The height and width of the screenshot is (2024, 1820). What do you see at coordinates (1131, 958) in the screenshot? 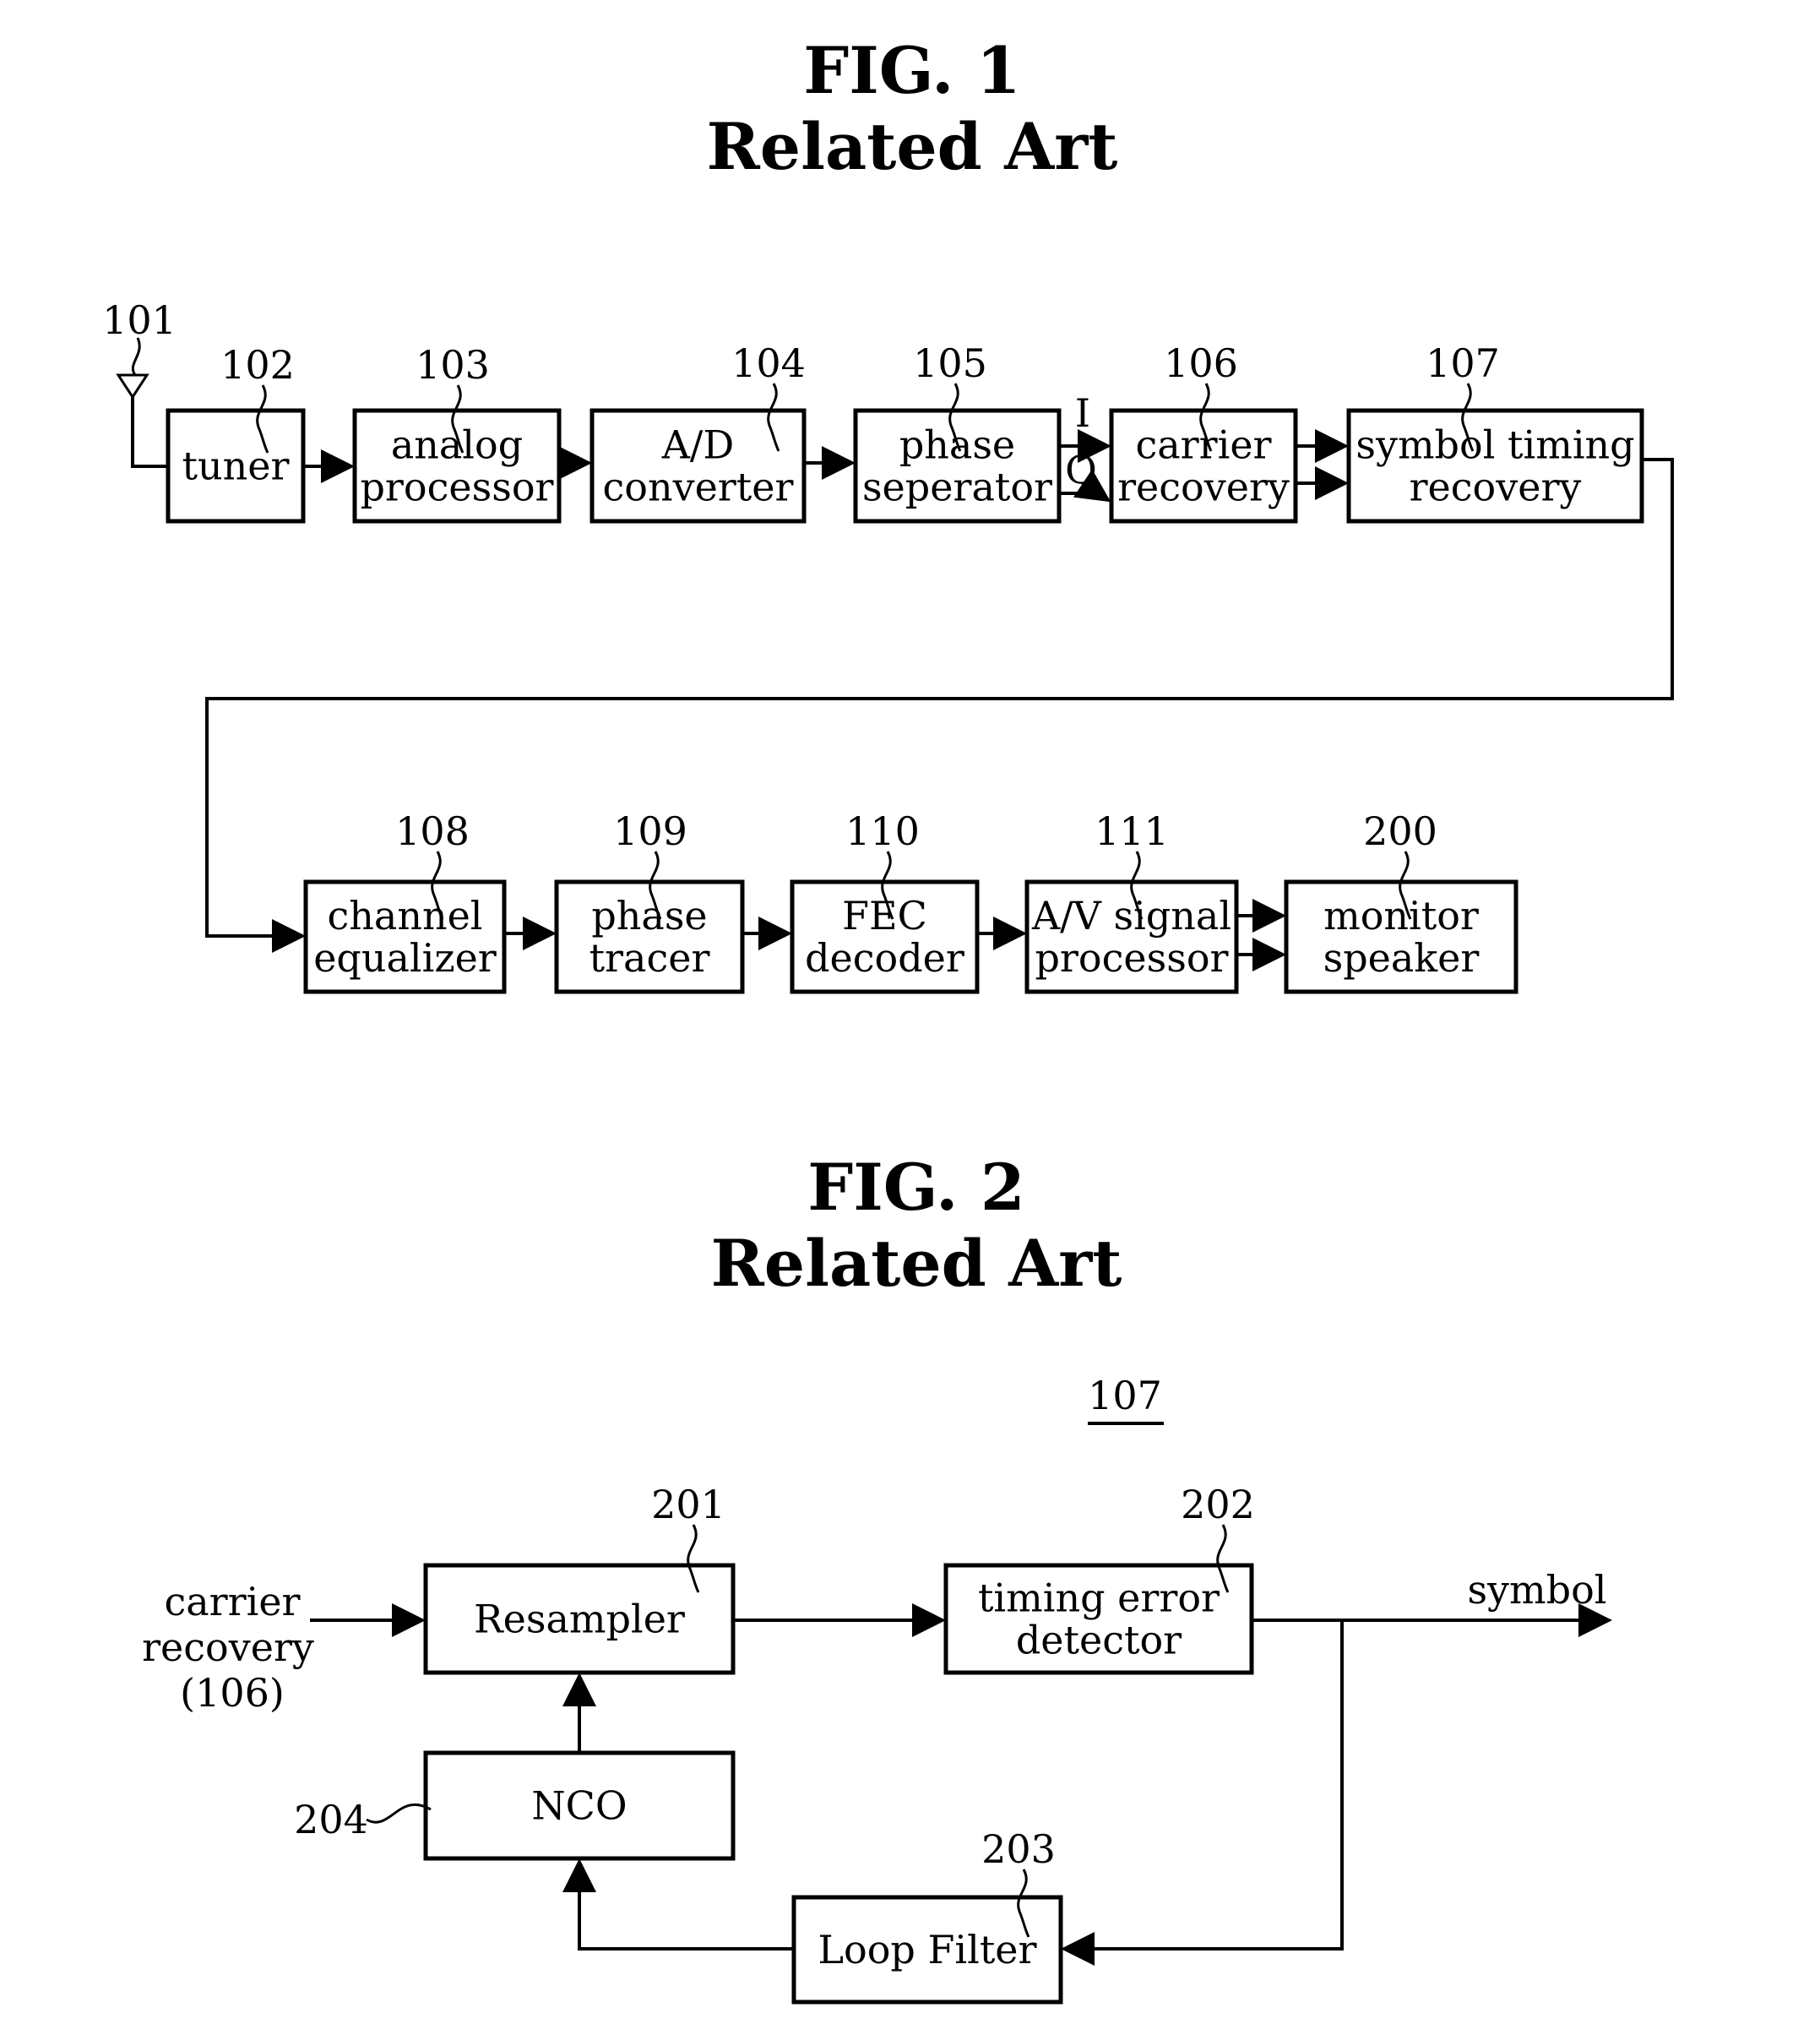
I see `a-v-signal-processor-label-line2: processor` at bounding box center [1131, 958].